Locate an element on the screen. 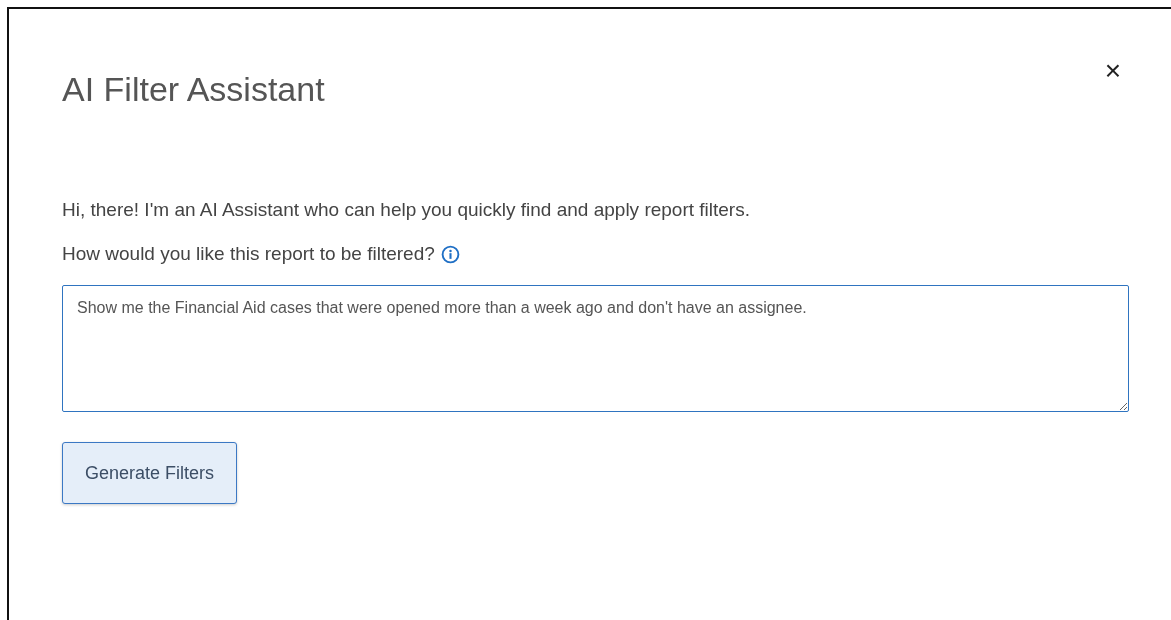 The width and height of the screenshot is (1171, 620). dialog-title: AI Filter Assistant is located at coordinates (193, 89).